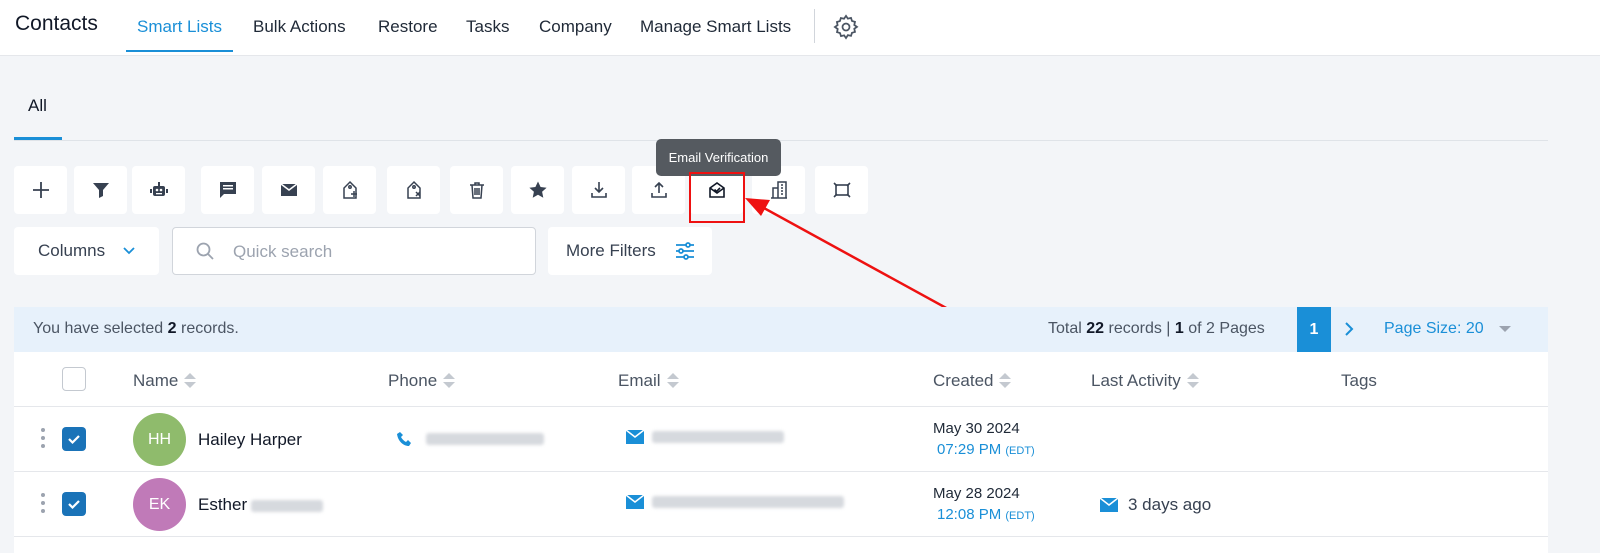 Image resolution: width=1600 pixels, height=553 pixels. Describe the element at coordinates (250, 440) in the screenshot. I see `contact-name: Hailey Harper` at that location.